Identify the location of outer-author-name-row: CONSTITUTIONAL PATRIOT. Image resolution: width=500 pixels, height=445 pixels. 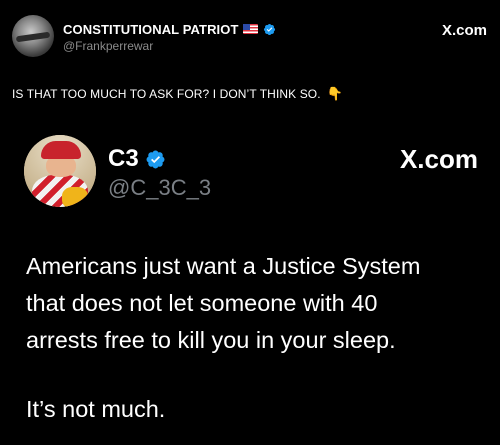
(169, 29).